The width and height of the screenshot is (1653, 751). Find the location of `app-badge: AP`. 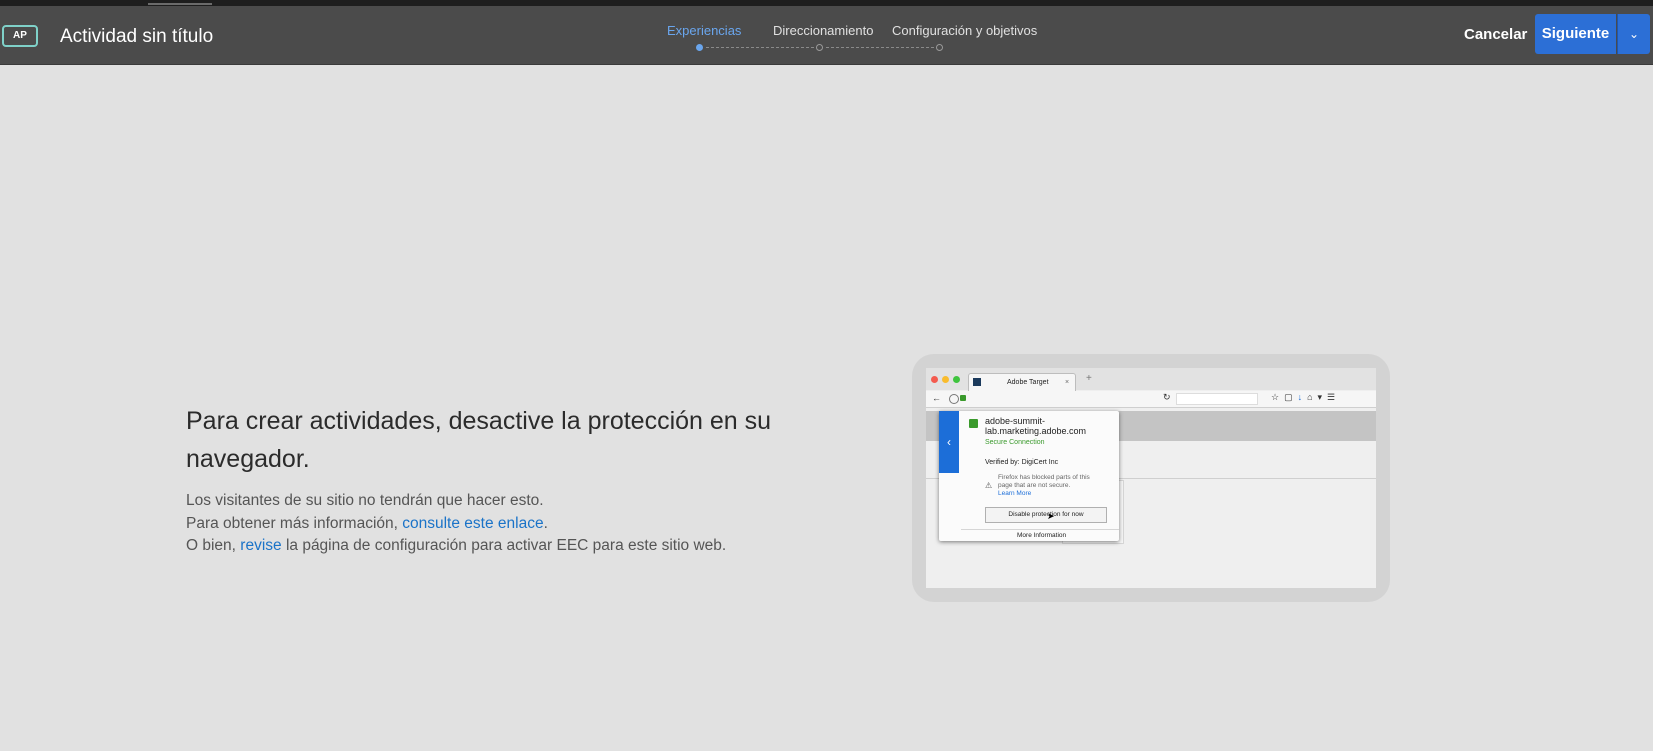

app-badge: AP is located at coordinates (20, 36).